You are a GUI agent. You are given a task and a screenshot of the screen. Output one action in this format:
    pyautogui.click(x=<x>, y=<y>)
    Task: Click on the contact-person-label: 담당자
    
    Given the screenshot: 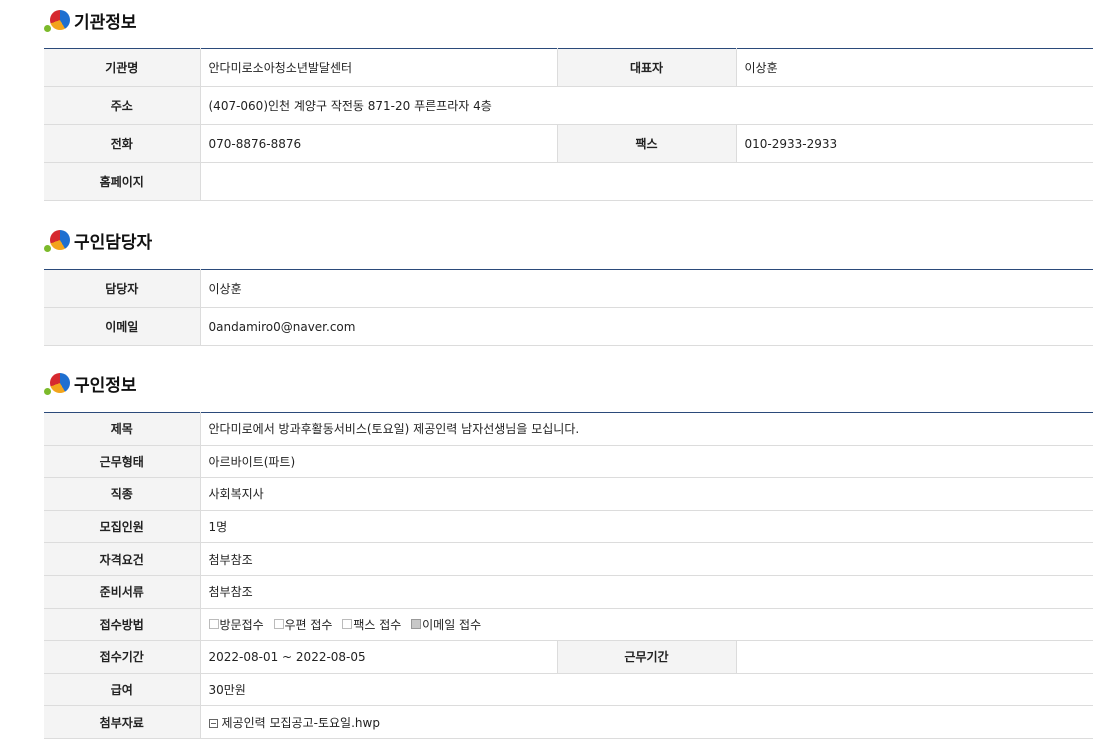 What is the action you would take?
    pyautogui.click(x=122, y=288)
    